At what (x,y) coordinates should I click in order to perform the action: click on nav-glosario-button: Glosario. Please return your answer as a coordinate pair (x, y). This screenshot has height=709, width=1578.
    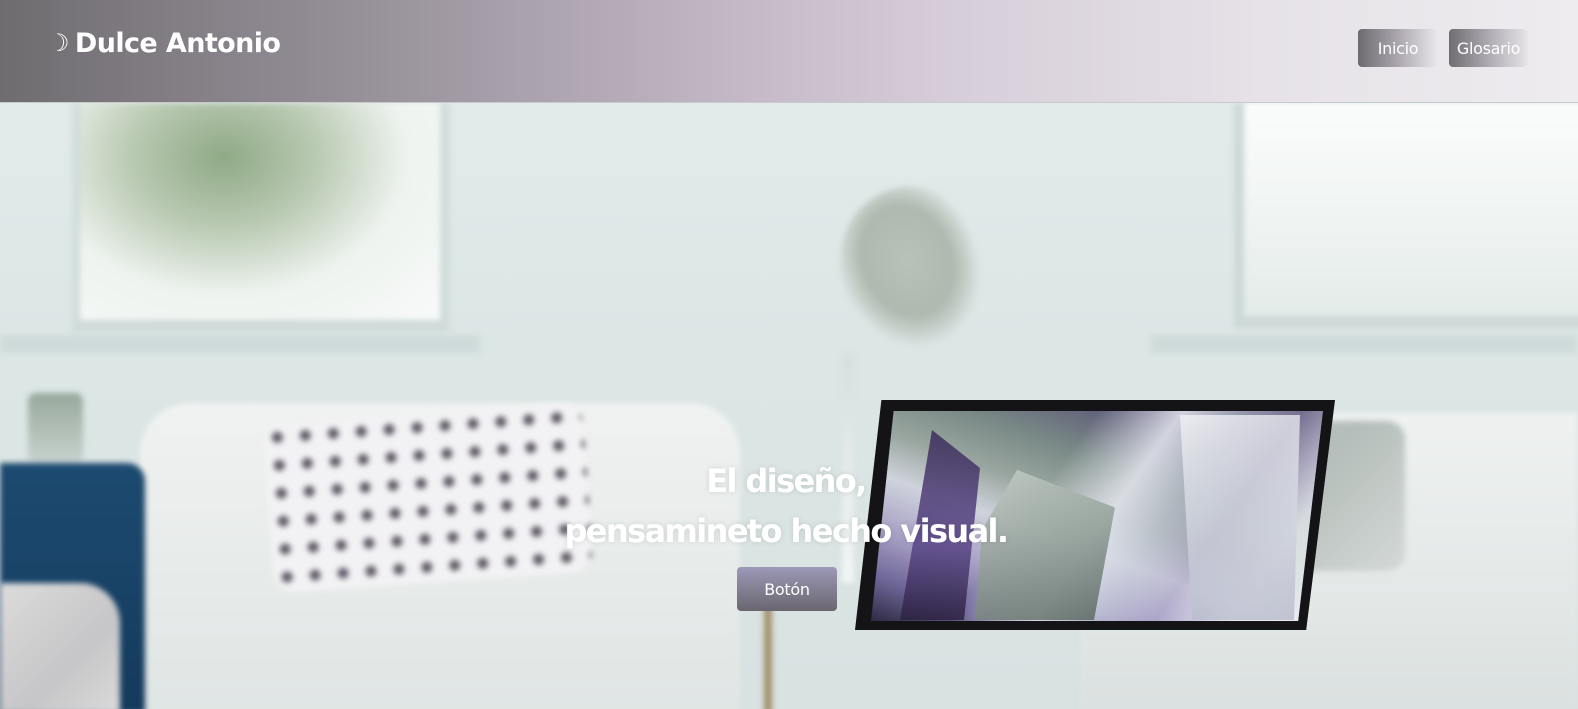
    Looking at the image, I should click on (1488, 48).